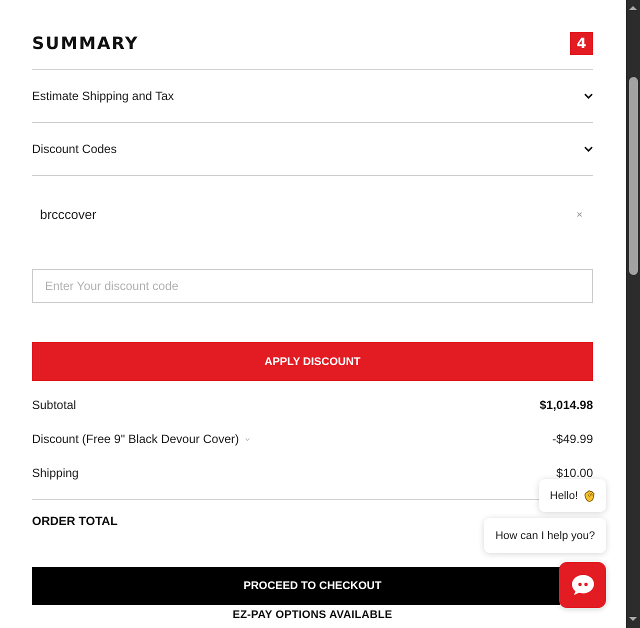 This screenshot has height=628, width=640. I want to click on waving-hand-icon, so click(589, 496).